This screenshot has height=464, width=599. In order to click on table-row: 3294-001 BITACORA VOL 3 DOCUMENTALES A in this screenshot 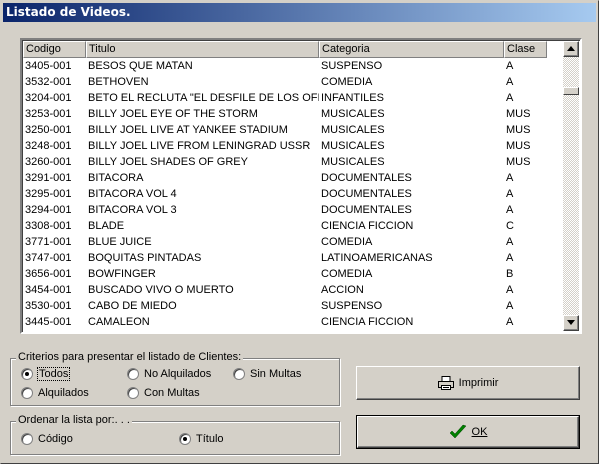, I will do `click(293, 210)`.